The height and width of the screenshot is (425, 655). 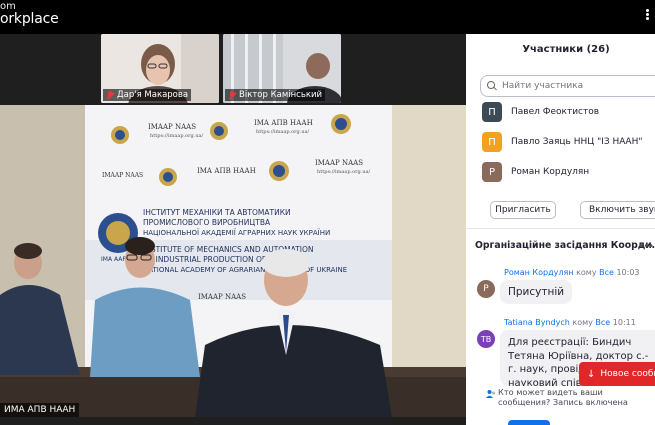 I want to click on brand-logo: orkplace, so click(x=29, y=19).